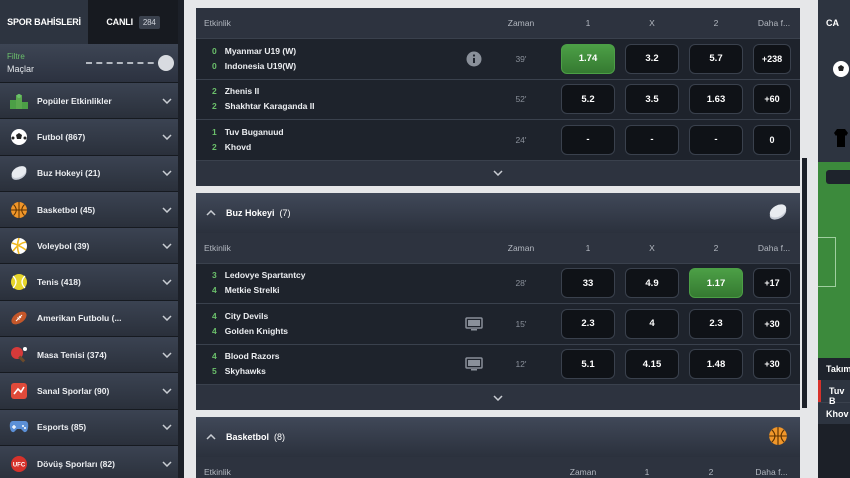 Image resolution: width=850 pixels, height=478 pixels. I want to click on more-markets-button: +17, so click(772, 283).